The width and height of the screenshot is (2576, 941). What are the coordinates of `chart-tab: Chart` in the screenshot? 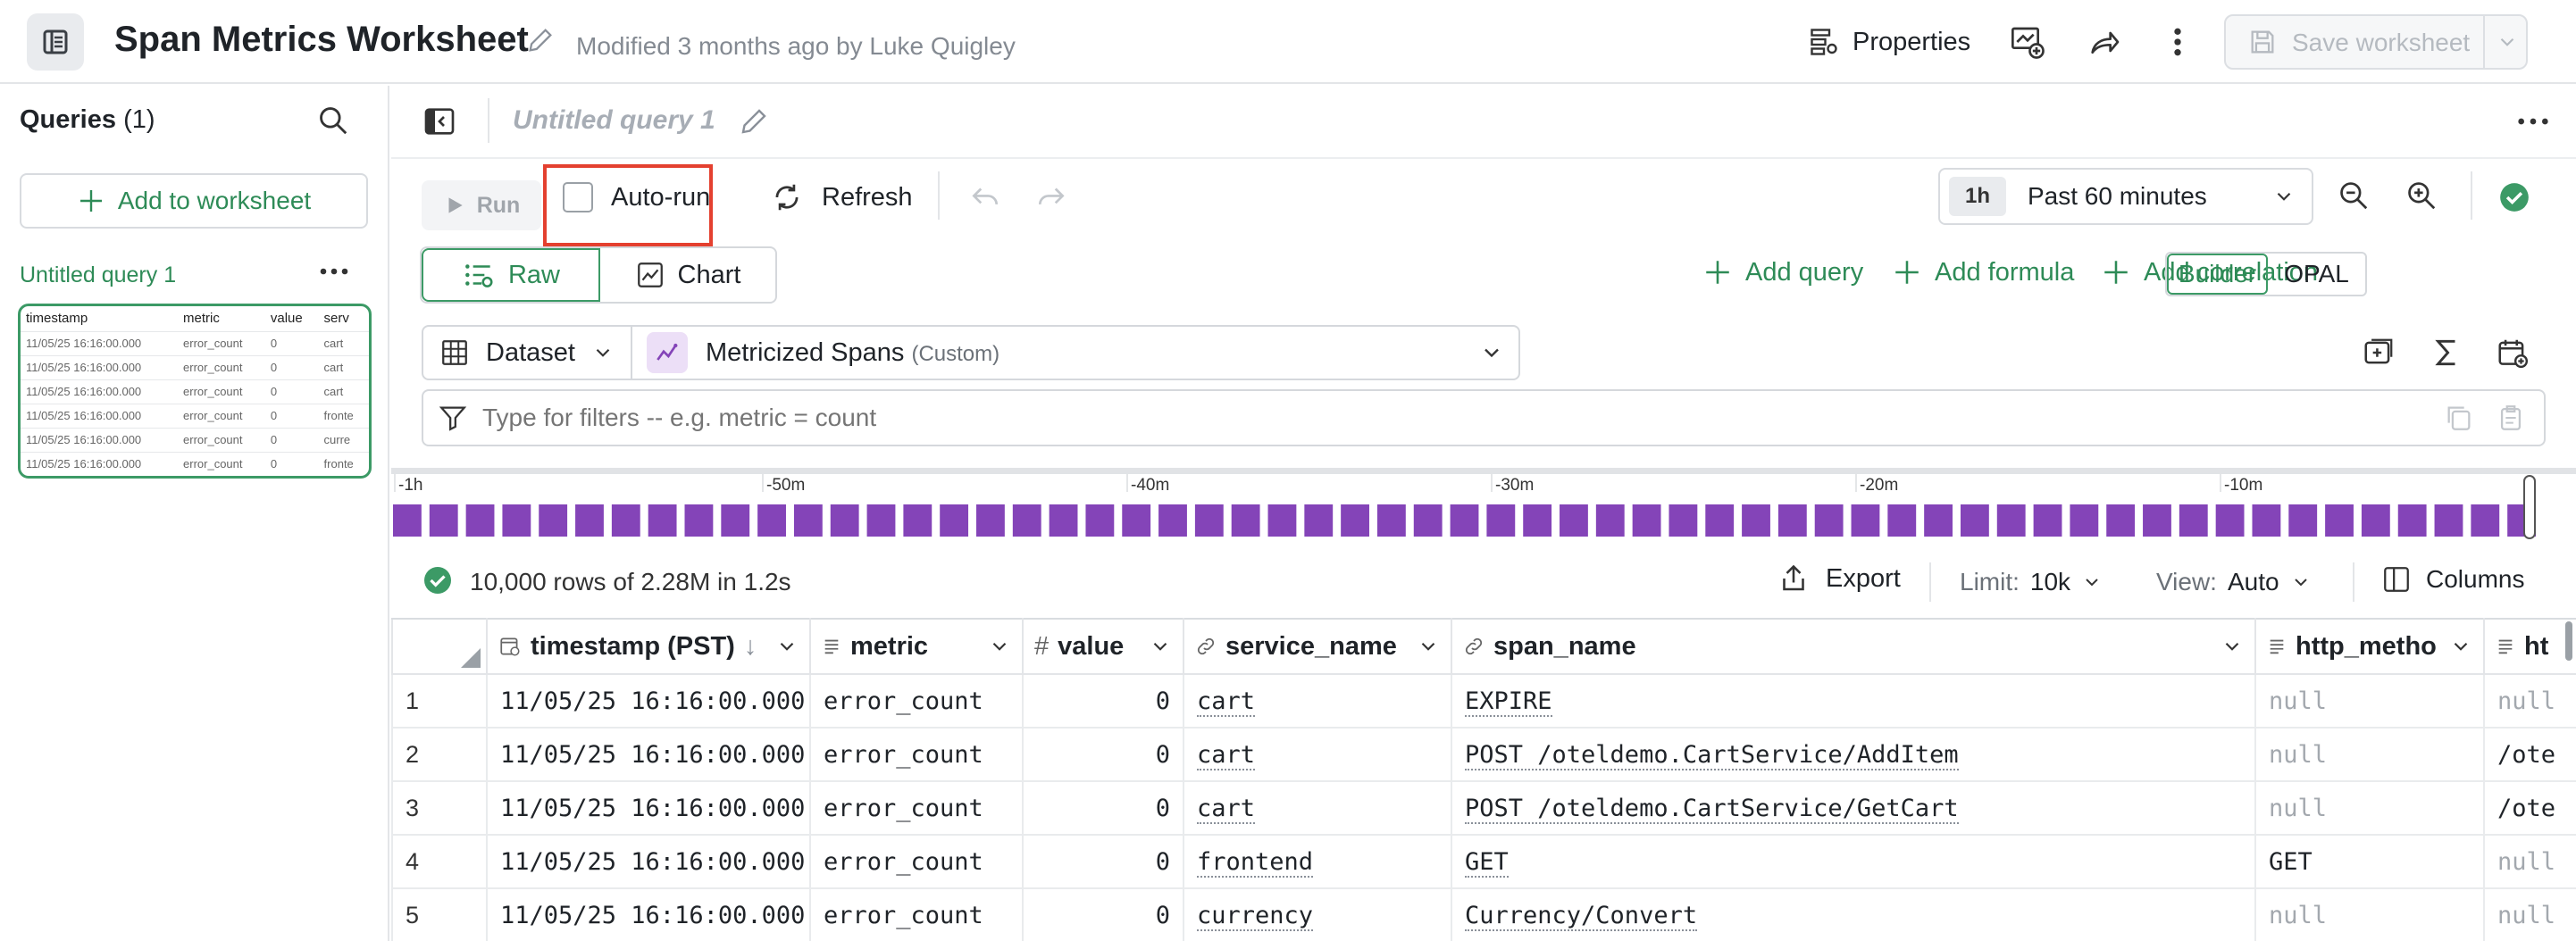 It's located at (687, 275).